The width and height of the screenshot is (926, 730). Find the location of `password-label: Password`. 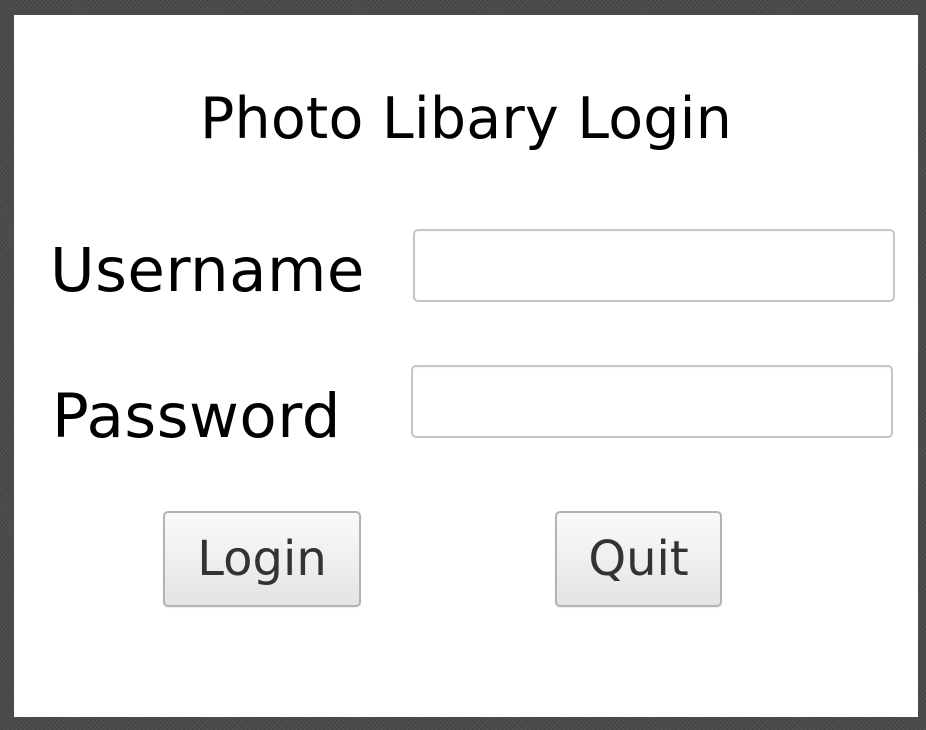

password-label: Password is located at coordinates (196, 416).